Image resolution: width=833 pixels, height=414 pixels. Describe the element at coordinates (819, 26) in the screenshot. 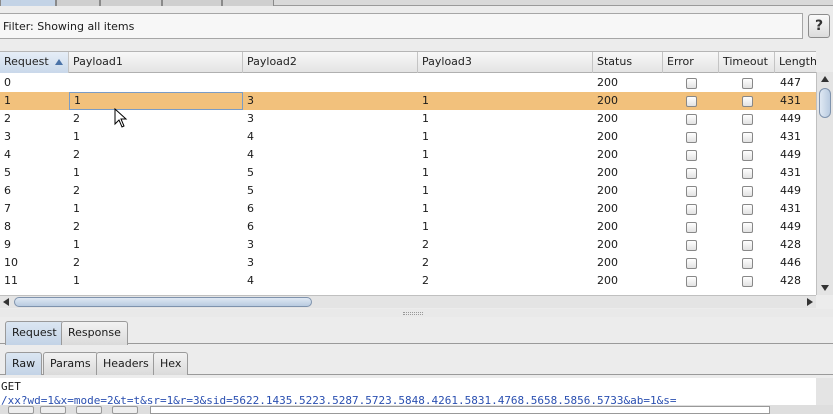

I see `help-button: ?` at that location.